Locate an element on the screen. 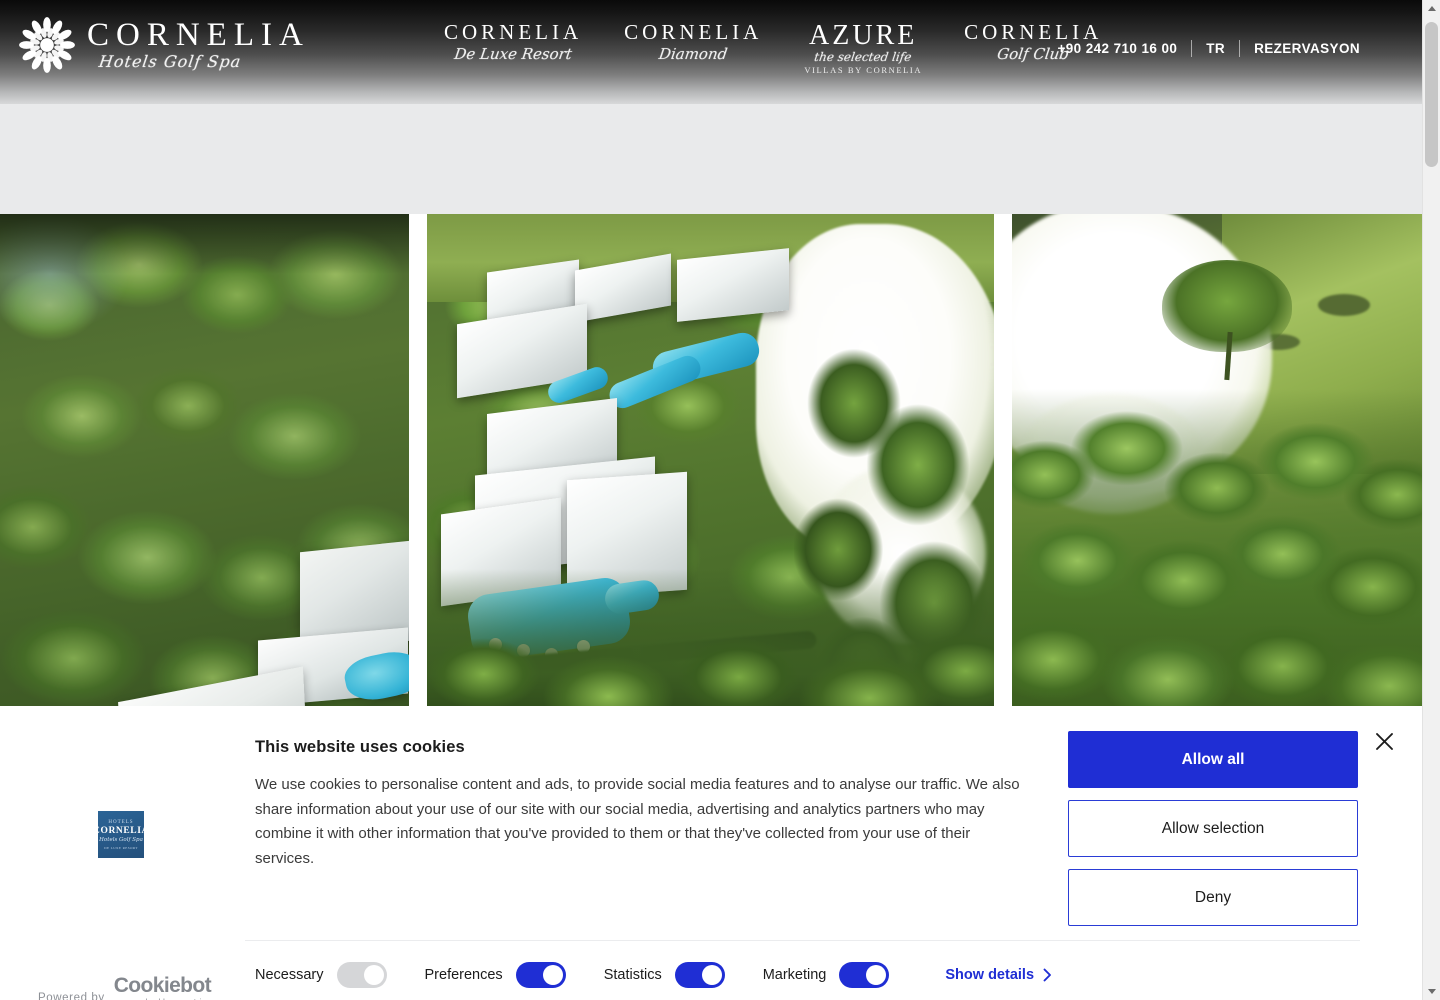 The image size is (1440, 1000). toggle-preferences is located at coordinates (540, 975).